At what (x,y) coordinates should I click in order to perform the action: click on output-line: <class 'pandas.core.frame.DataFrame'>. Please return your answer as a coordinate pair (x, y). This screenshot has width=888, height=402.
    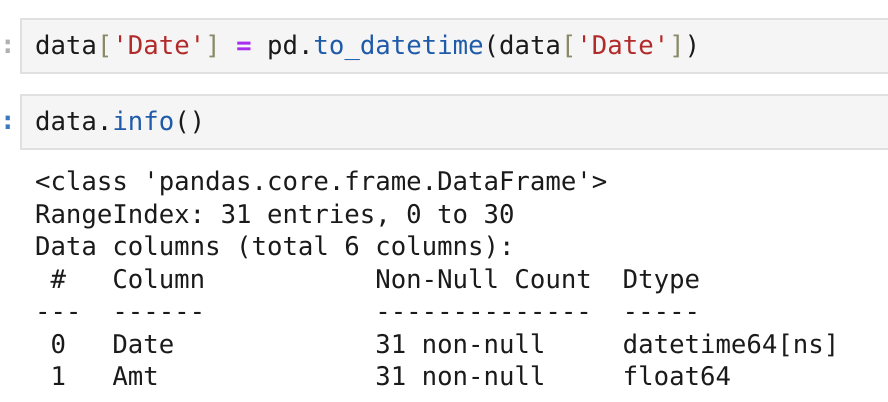
    Looking at the image, I should click on (321, 182).